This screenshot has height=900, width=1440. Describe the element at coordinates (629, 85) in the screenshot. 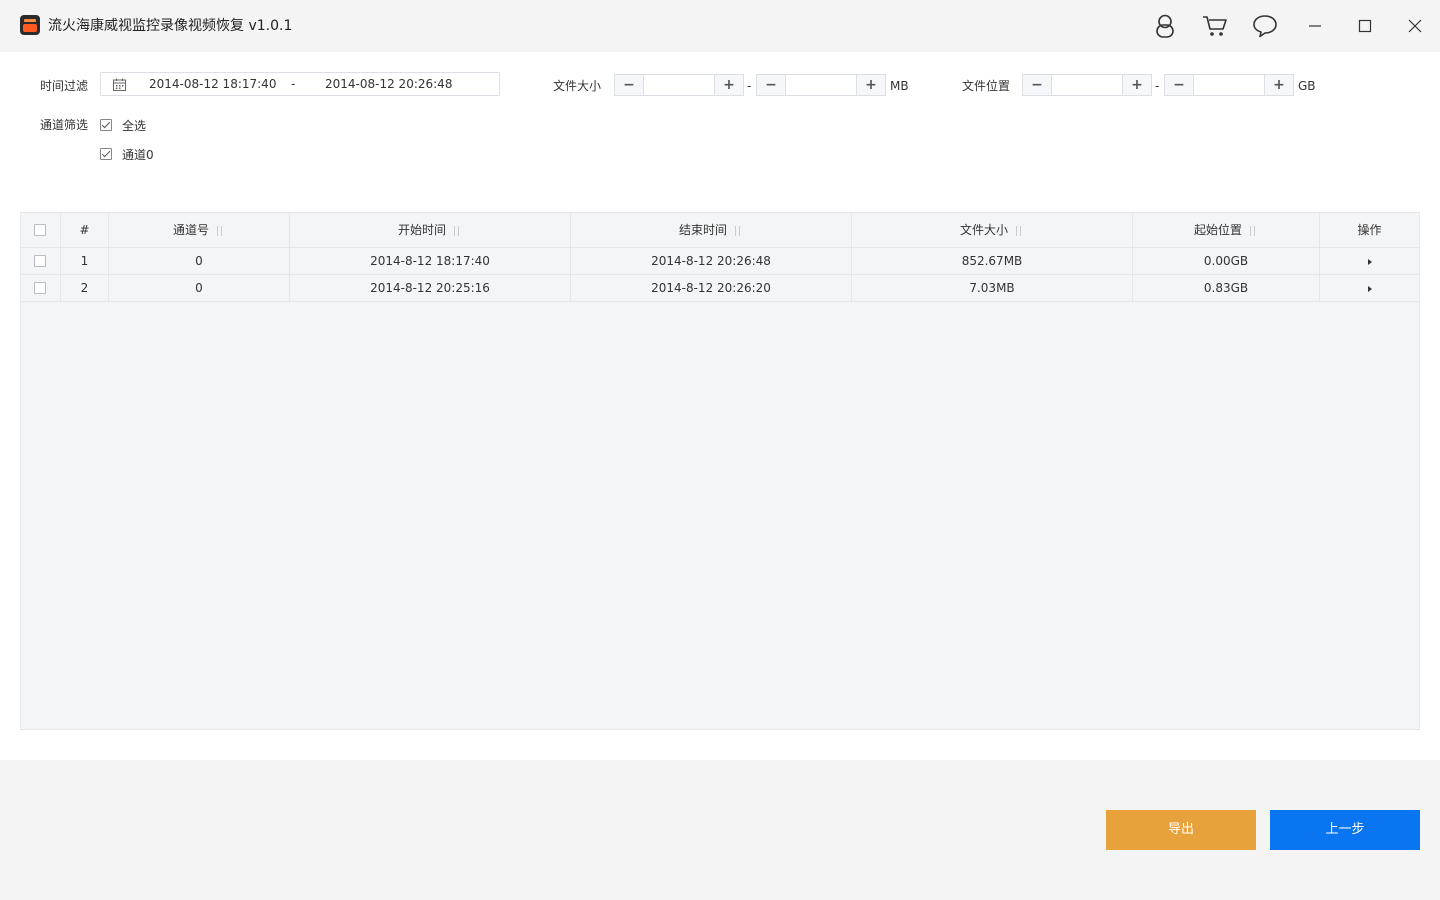

I see `size-min-decrease-button: −` at that location.